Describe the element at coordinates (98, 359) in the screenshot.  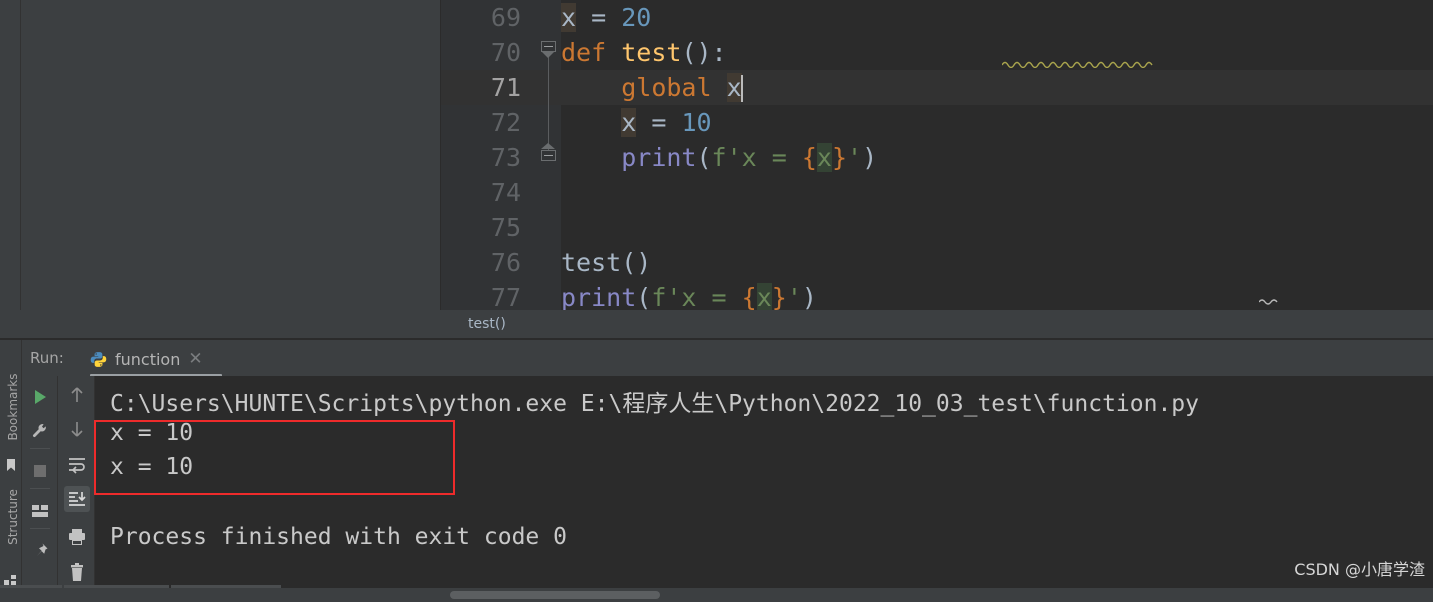
I see `python-file-icon` at that location.